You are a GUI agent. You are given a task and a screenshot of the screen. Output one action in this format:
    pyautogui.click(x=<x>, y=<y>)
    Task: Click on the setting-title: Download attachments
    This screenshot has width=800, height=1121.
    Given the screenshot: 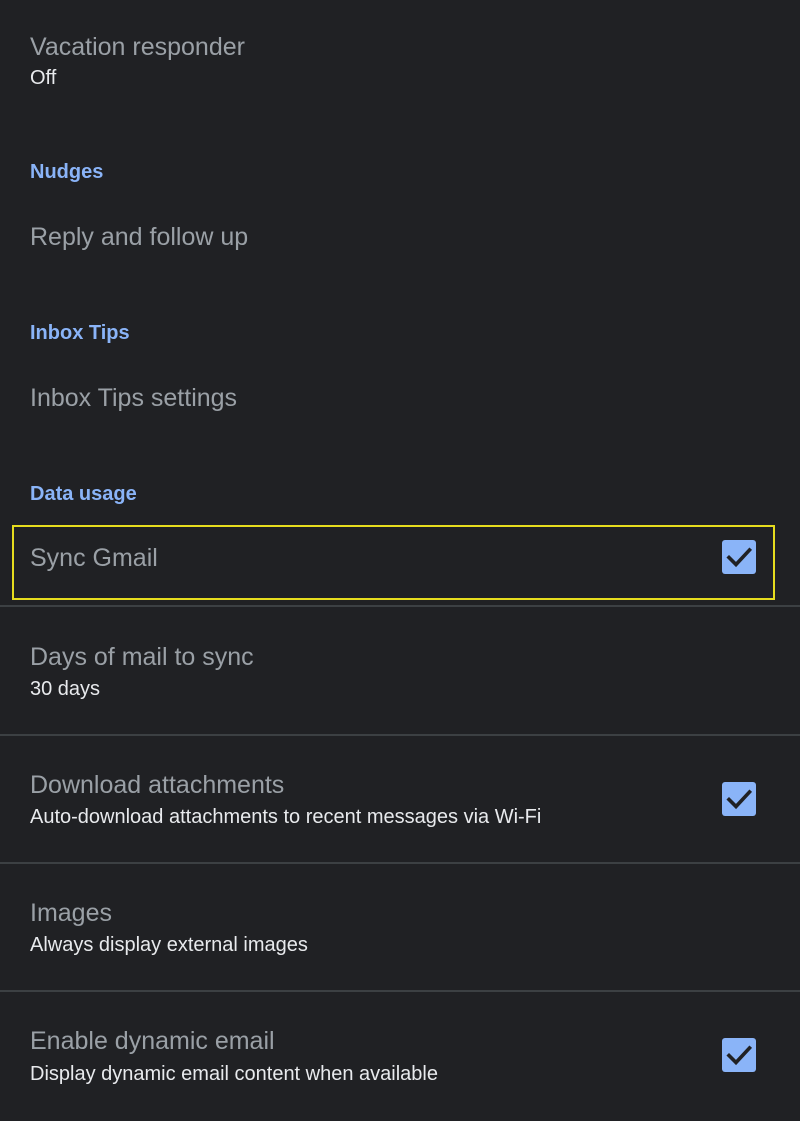 What is the action you would take?
    pyautogui.click(x=157, y=785)
    